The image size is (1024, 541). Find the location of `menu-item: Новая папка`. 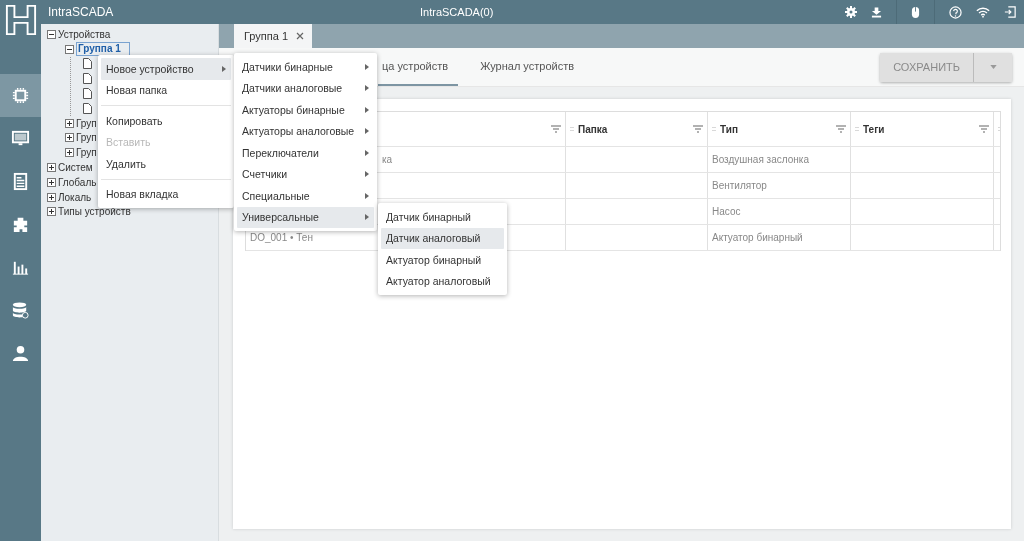

menu-item: Новая папка is located at coordinates (166, 90).